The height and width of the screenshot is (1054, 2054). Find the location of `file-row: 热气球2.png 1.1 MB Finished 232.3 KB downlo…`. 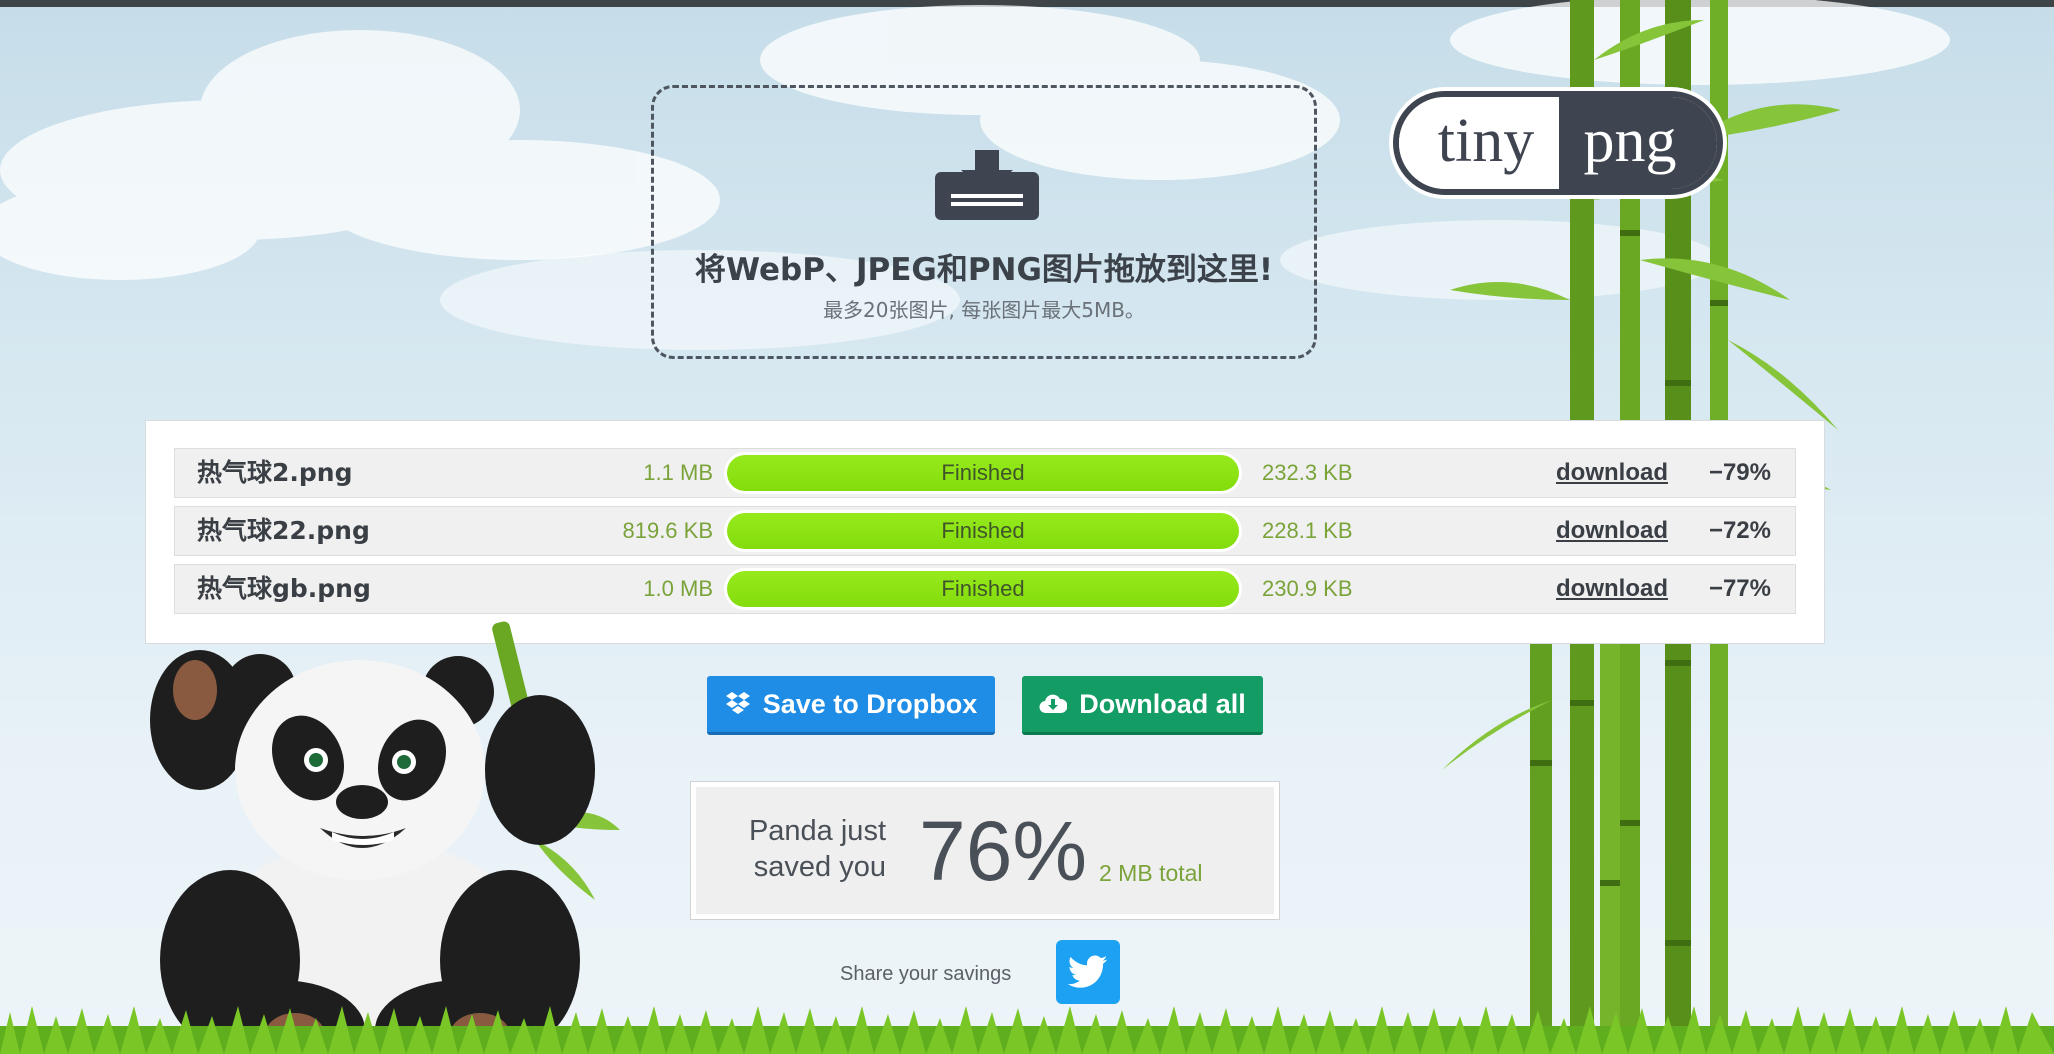

file-row: 热气球2.png 1.1 MB Finished 232.3 KB downlo… is located at coordinates (985, 473).